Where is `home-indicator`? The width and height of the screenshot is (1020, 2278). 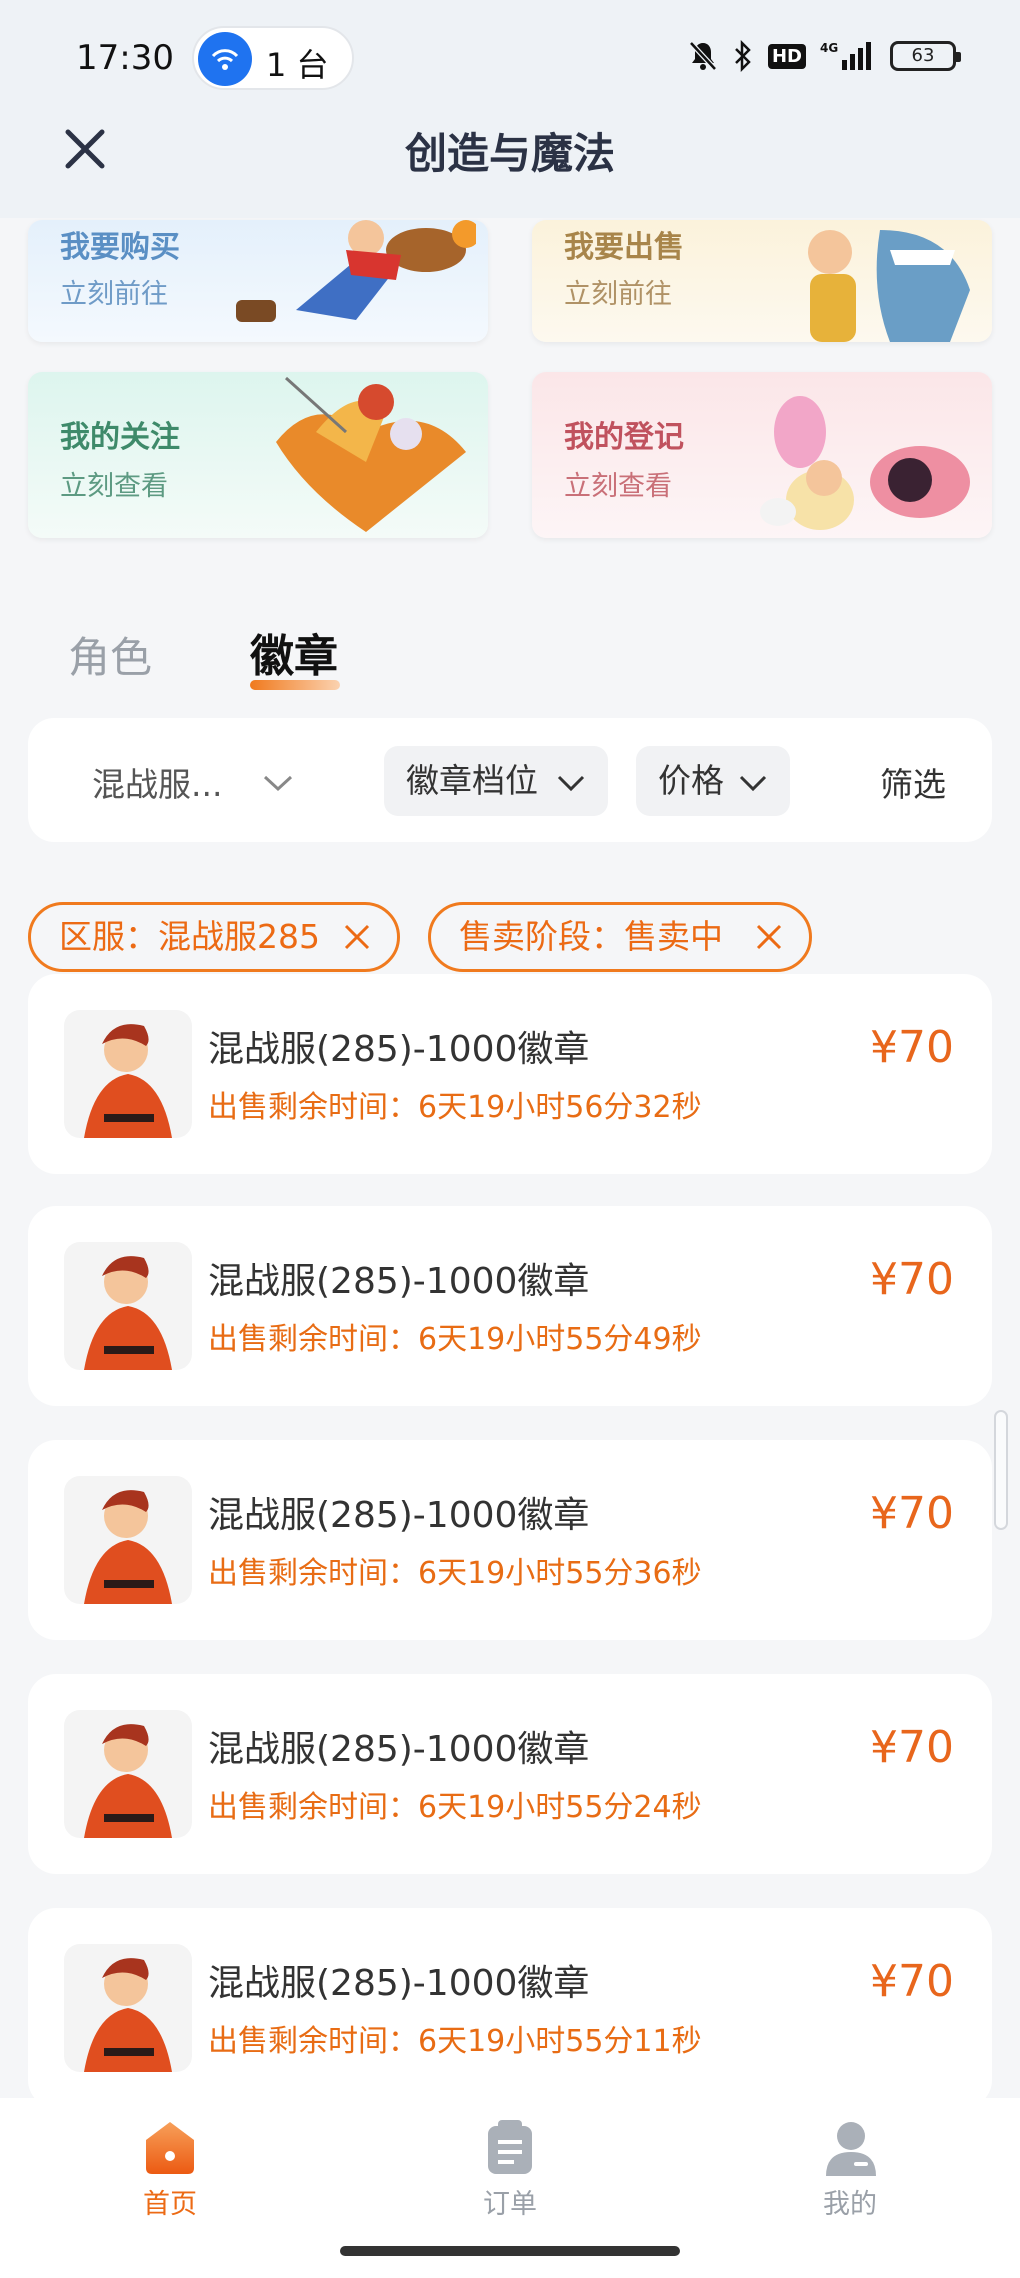 home-indicator is located at coordinates (510, 2251).